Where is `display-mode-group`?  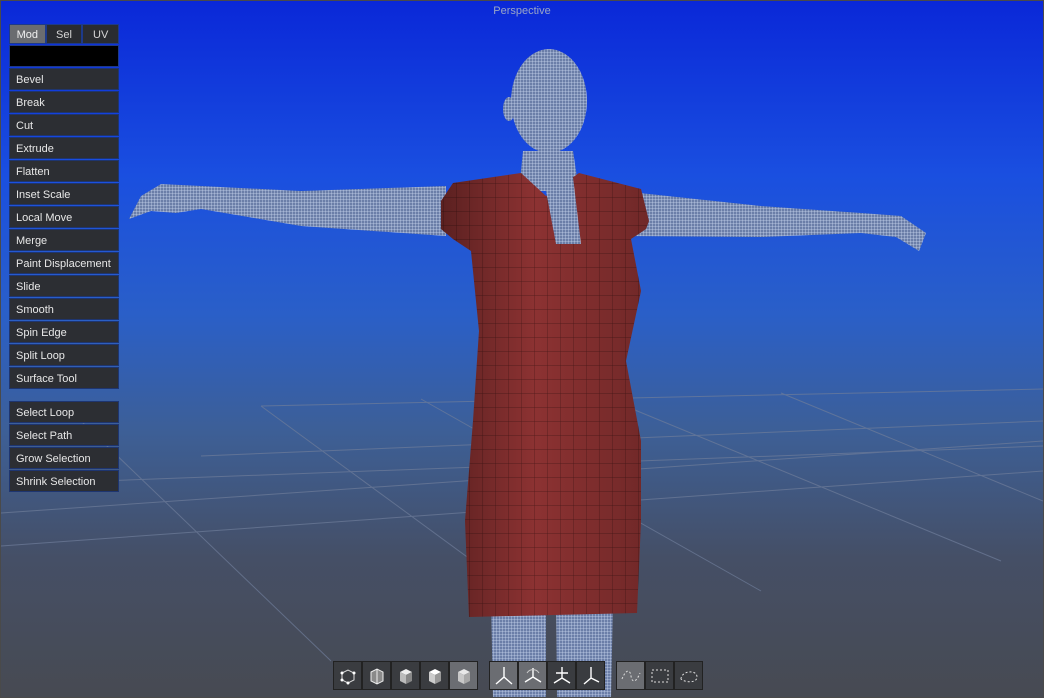 display-mode-group is located at coordinates (405, 676).